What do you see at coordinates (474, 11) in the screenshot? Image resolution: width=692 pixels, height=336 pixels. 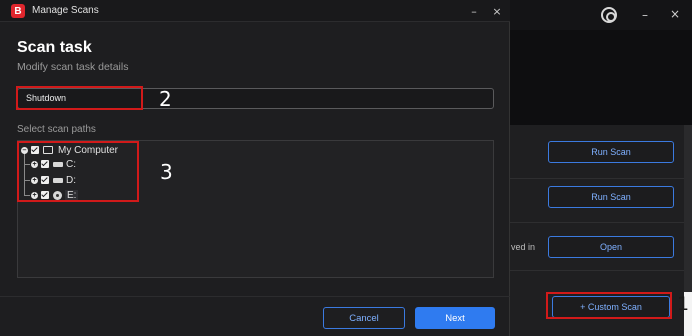 I see `dialog-minimize-icon: –` at bounding box center [474, 11].